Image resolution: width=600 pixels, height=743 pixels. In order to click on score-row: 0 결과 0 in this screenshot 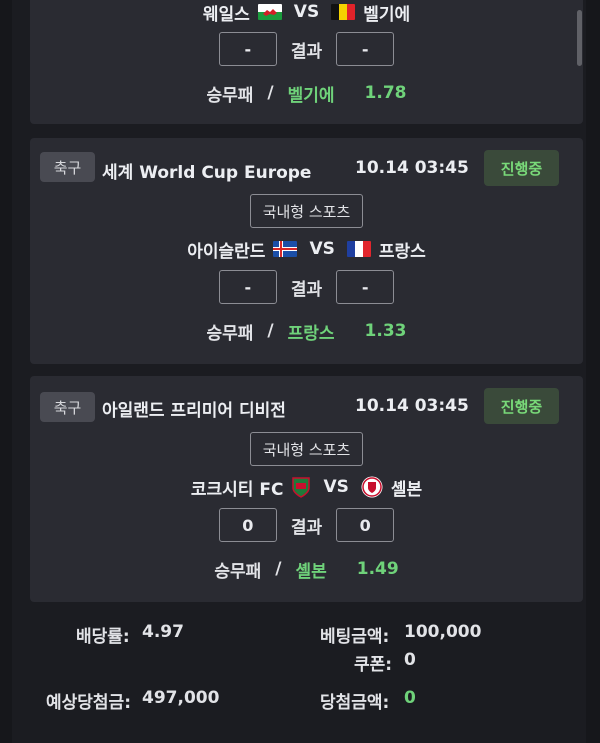, I will do `click(306, 525)`.